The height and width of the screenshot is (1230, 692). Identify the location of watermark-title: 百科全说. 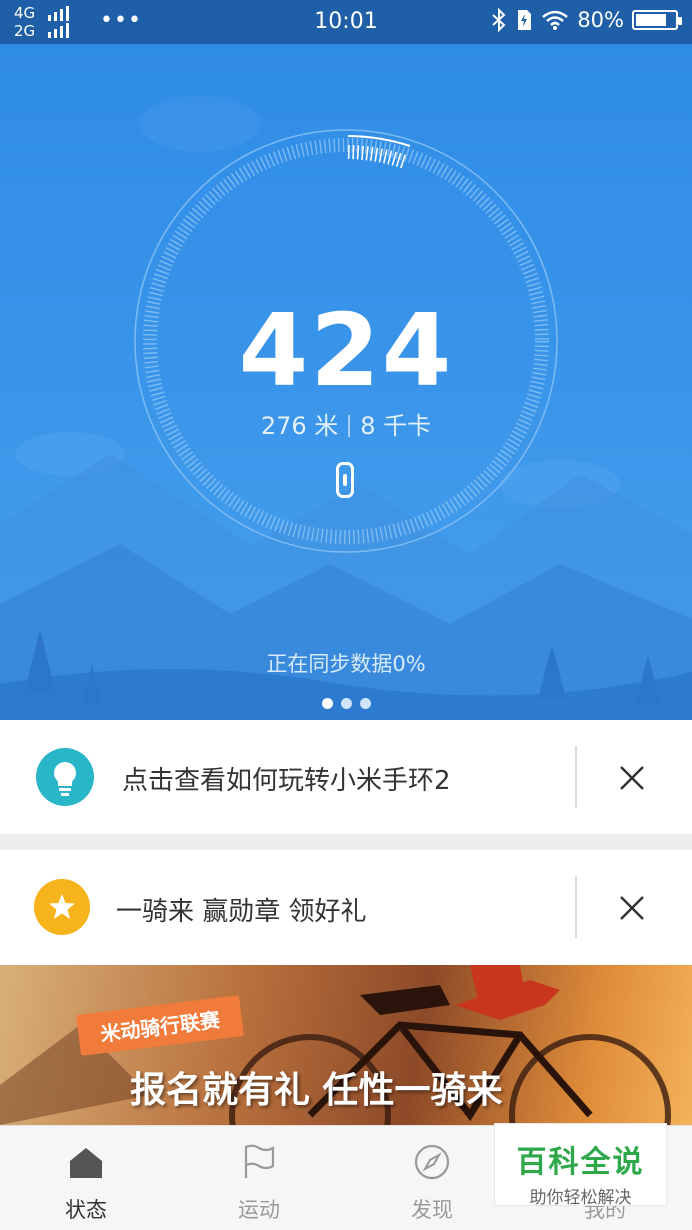
(580, 1162).